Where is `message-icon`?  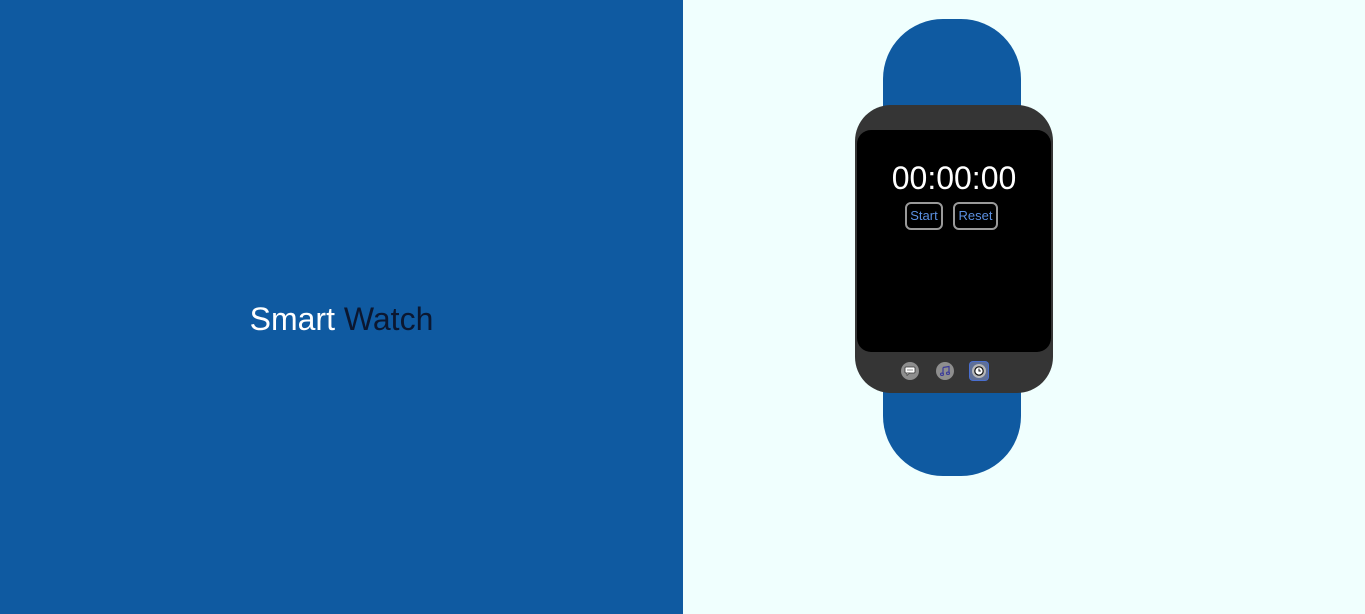
message-icon is located at coordinates (910, 371).